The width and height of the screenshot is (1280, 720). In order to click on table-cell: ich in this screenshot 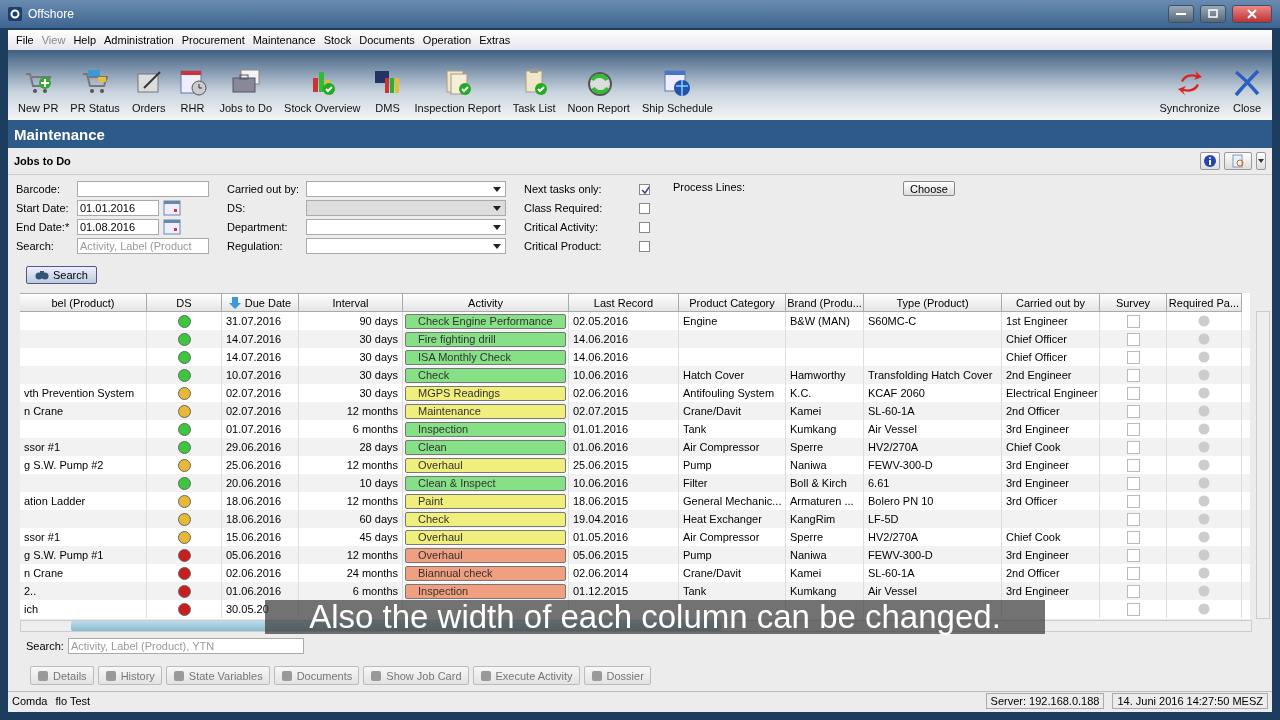, I will do `click(31, 609)`.